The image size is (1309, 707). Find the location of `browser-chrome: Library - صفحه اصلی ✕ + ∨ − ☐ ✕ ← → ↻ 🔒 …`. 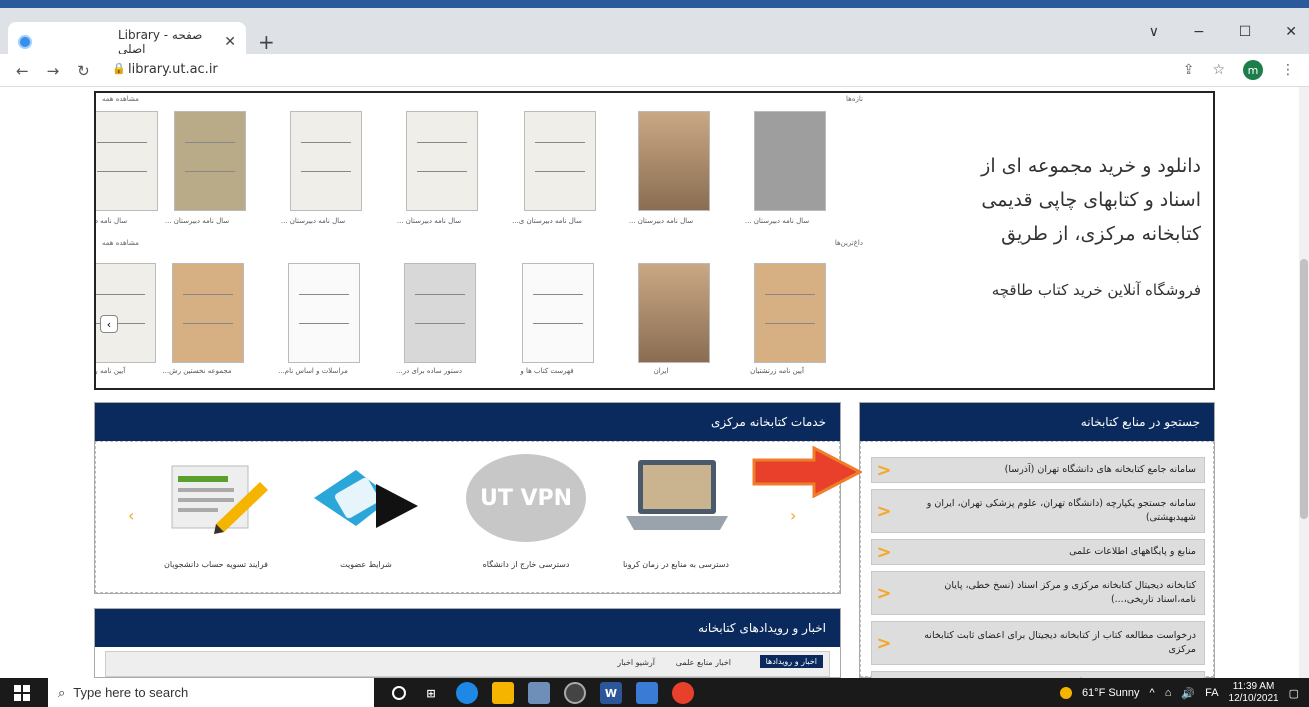

browser-chrome: Library - صفحه اصلی ✕ + ∨ − ☐ ✕ ← → ↻ 🔒 … is located at coordinates (654, 43).